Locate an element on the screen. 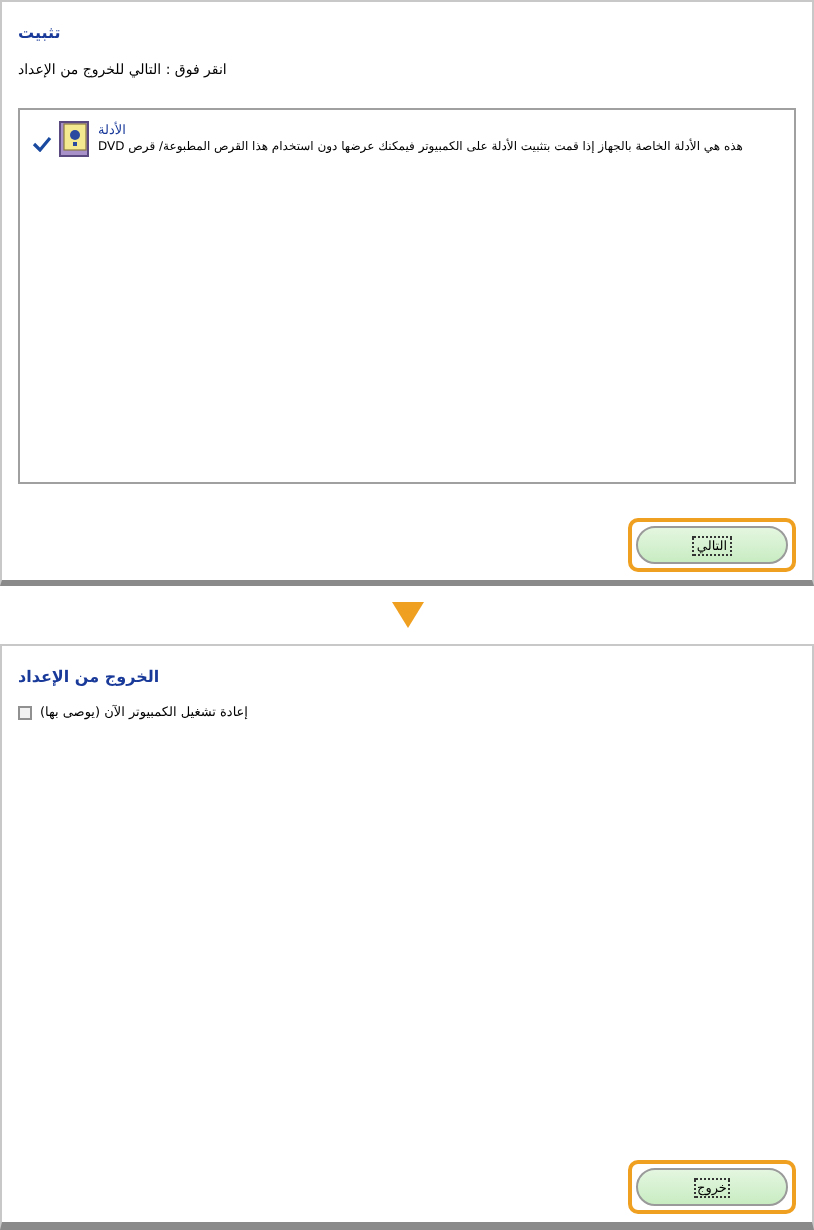 Image resolution: width=814 pixels, height=1230 pixels. panel-title: تثبيت is located at coordinates (39, 33).